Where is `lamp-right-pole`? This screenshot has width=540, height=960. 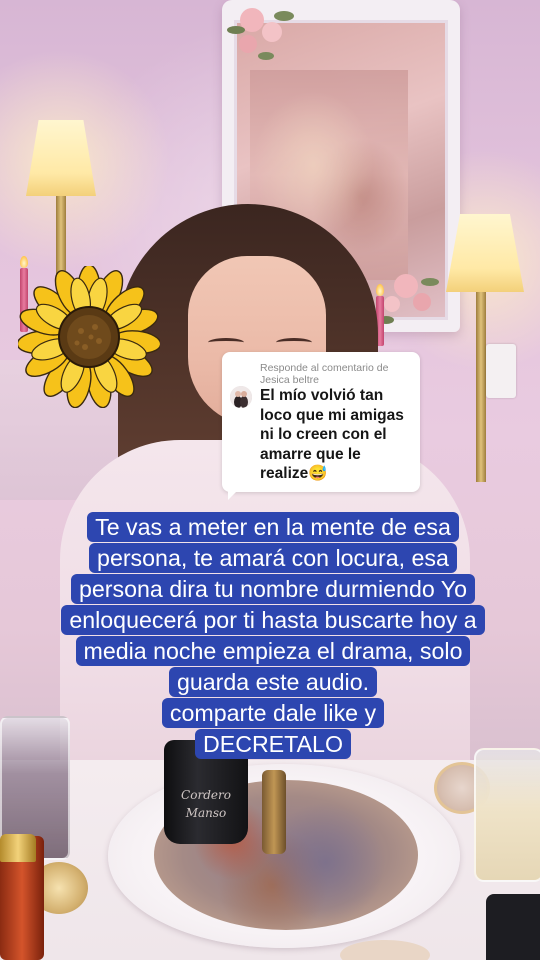
lamp-right-pole is located at coordinates (481, 387).